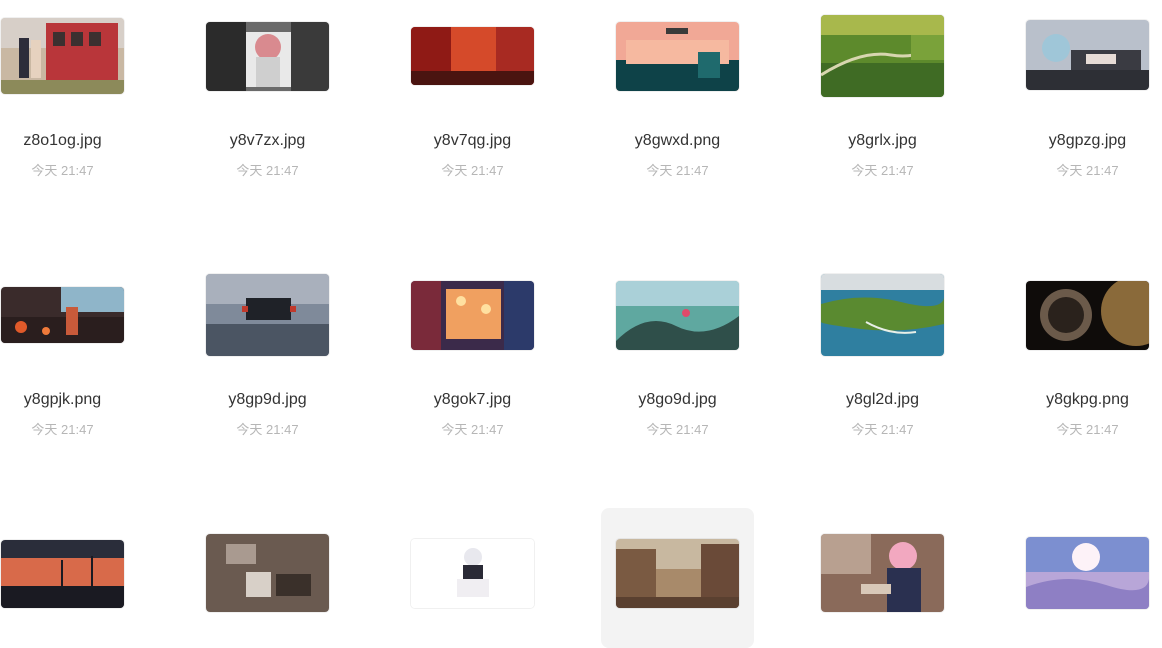  I want to click on file-name: y8gpzg.jpg, so click(1087, 141).